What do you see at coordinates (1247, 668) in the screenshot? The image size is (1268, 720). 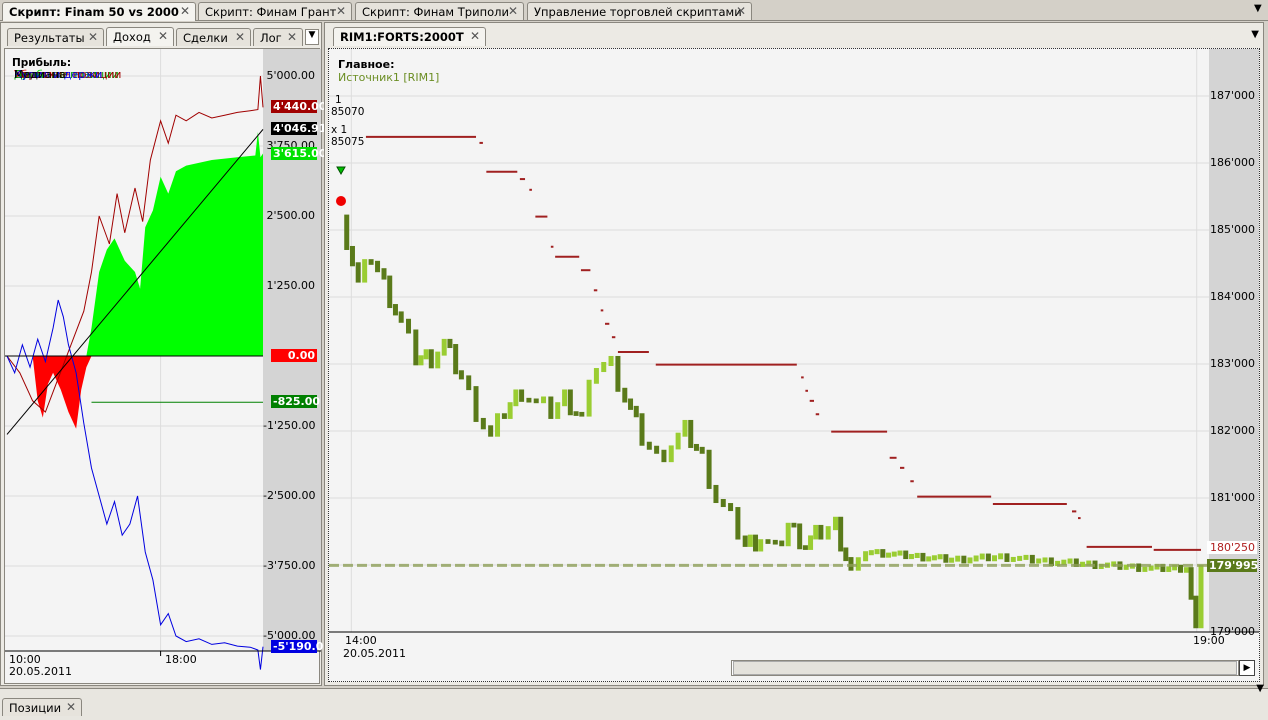 I see `scroll-right-icon: ▶` at bounding box center [1247, 668].